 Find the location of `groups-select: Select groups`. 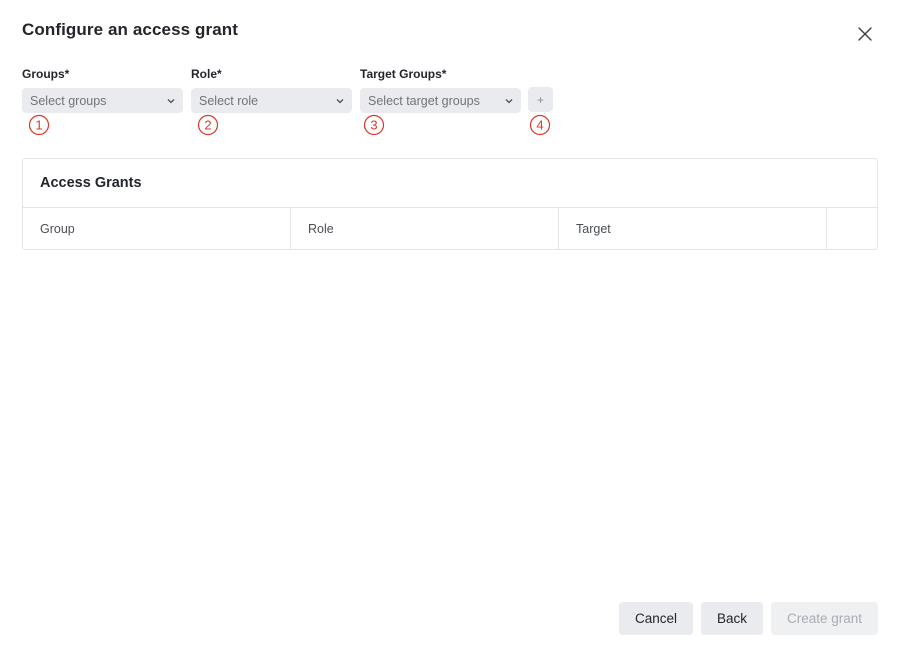

groups-select: Select groups is located at coordinates (102, 100).